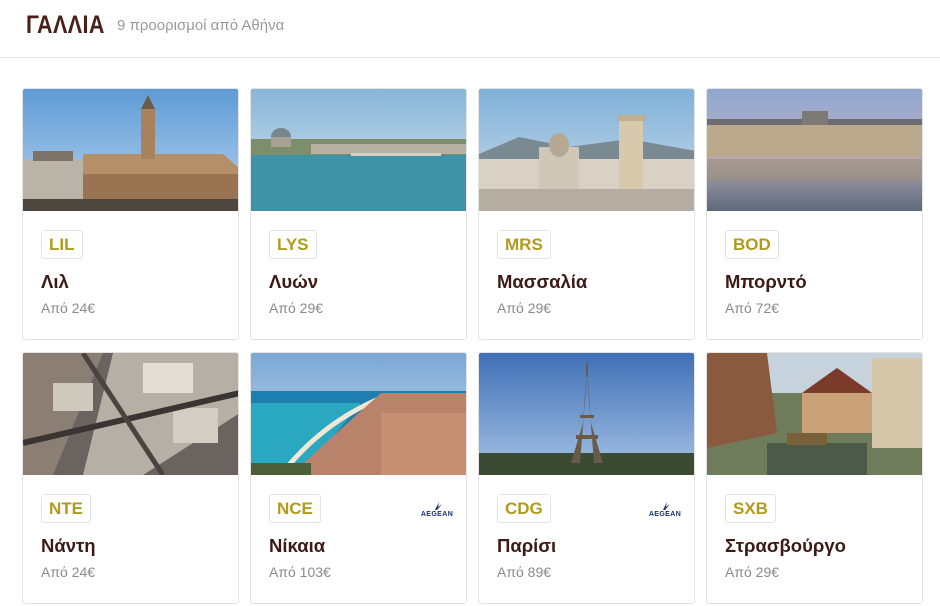 This screenshot has width=940, height=606. Describe the element at coordinates (130, 414) in the screenshot. I see `destination-photo-nantes` at that location.